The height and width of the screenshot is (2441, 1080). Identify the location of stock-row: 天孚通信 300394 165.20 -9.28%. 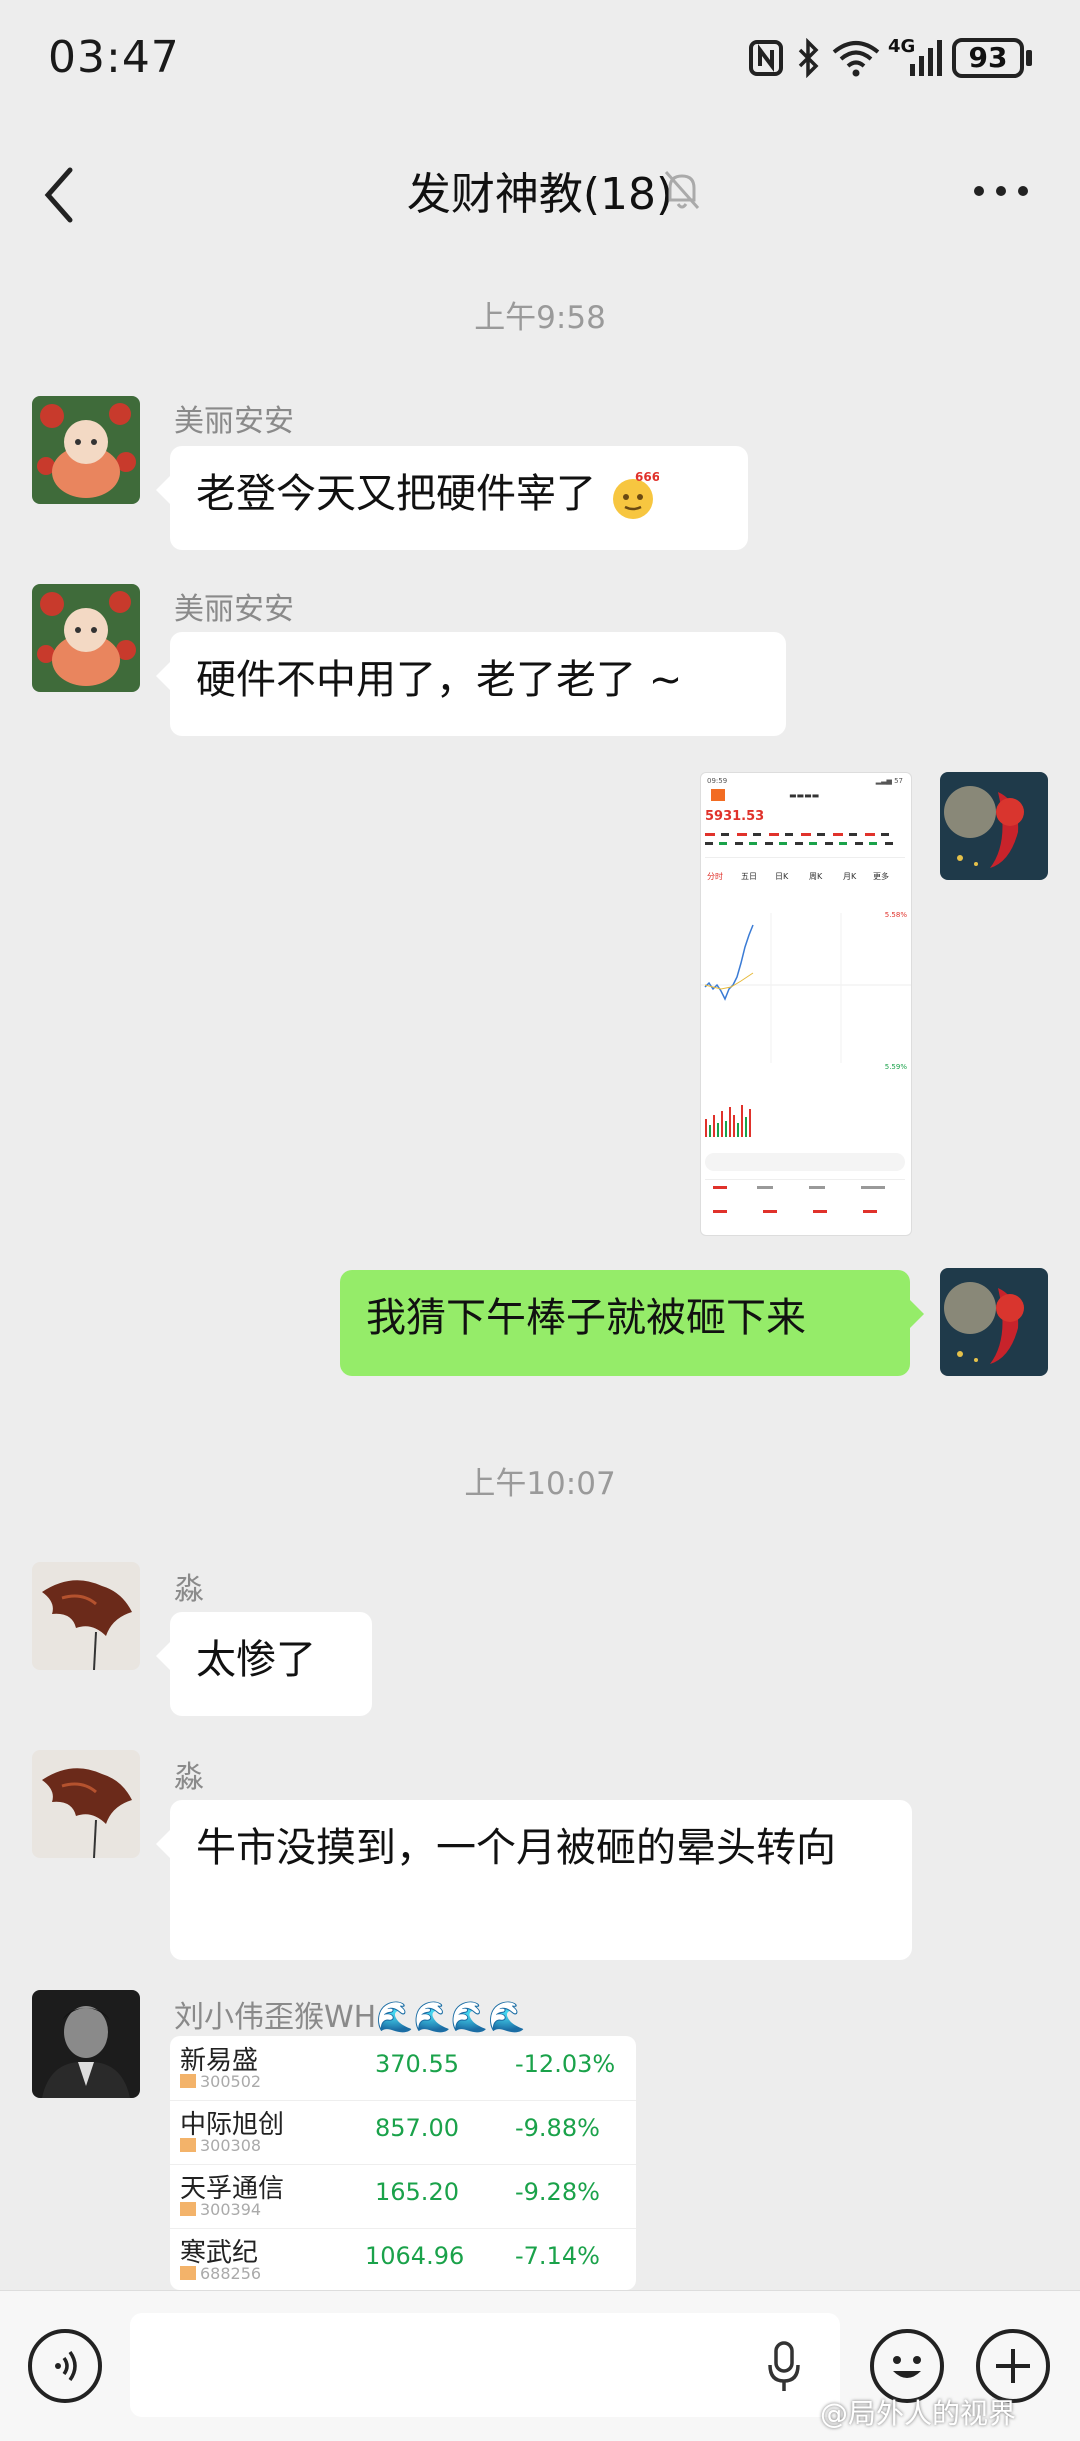
(403, 2196).